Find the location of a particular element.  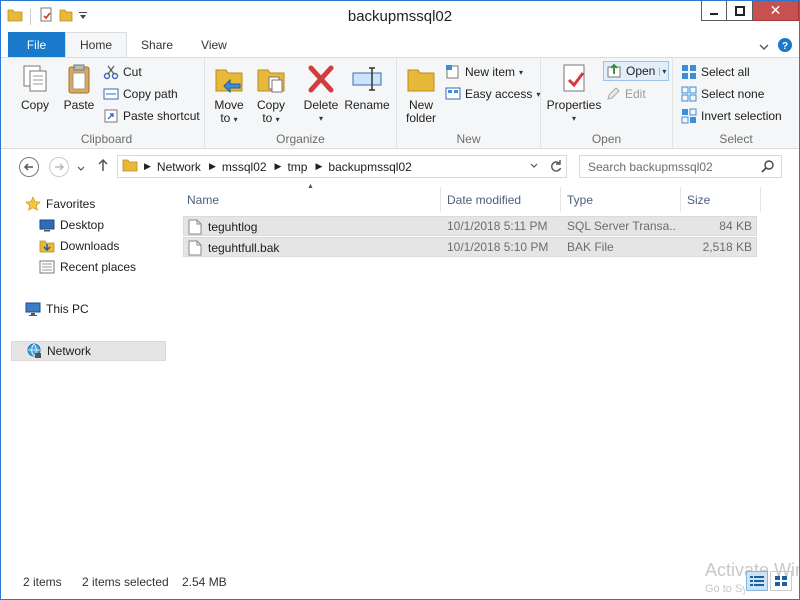

new-group: New folder New item ▾ Easy access ▾ New is located at coordinates (469, 103).